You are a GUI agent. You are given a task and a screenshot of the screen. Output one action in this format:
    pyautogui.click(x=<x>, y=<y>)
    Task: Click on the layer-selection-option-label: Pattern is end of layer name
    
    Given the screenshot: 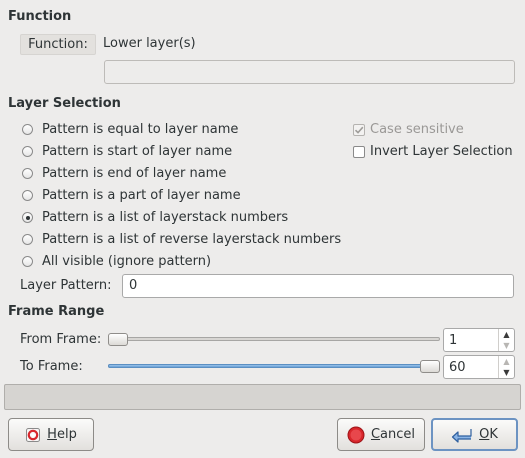 What is the action you would take?
    pyautogui.click(x=134, y=173)
    